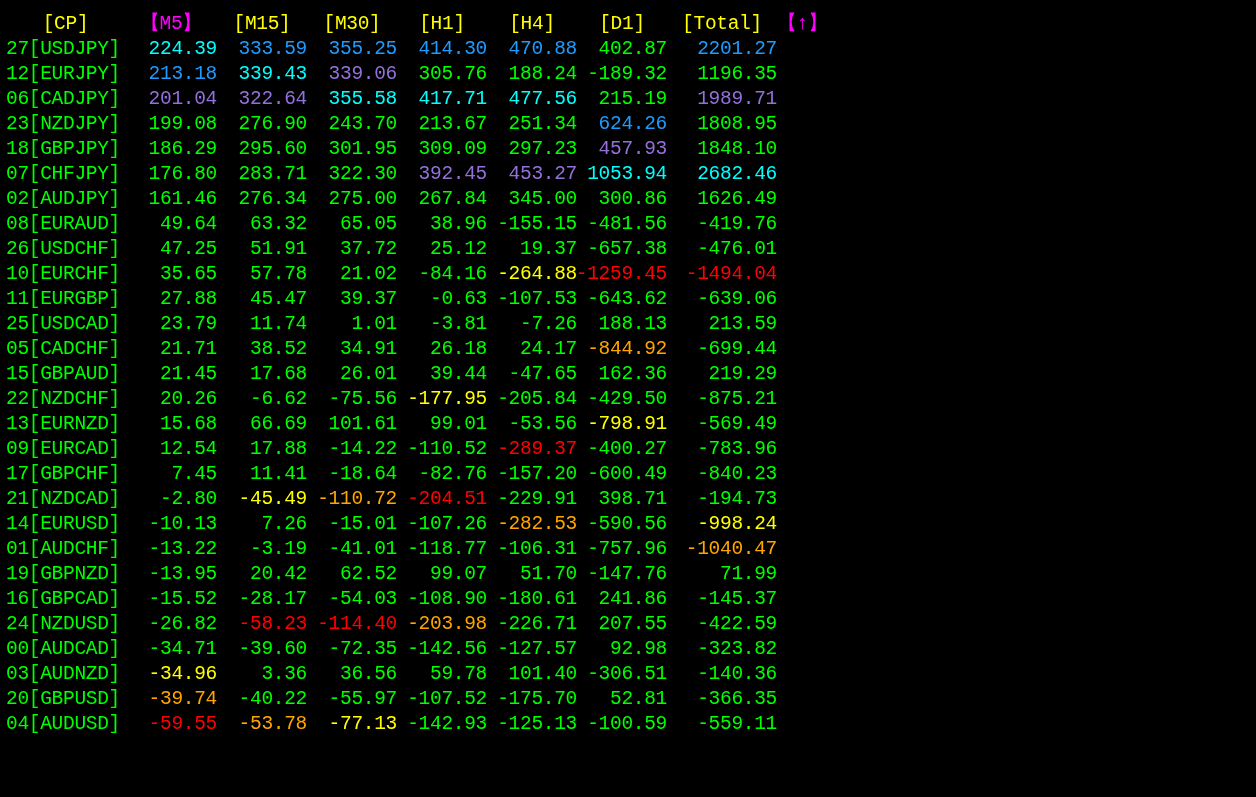 Image resolution: width=1256 pixels, height=797 pixels. What do you see at coordinates (362, 399) in the screenshot?
I see `value-cell: -75.56` at bounding box center [362, 399].